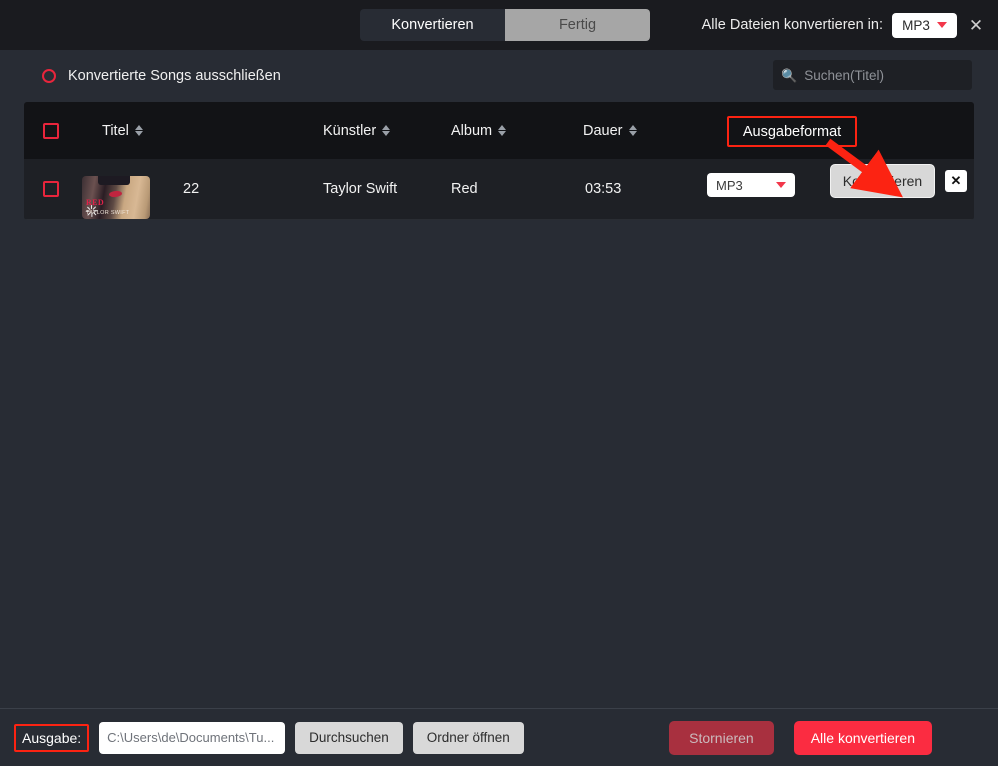  What do you see at coordinates (844, 75) in the screenshot?
I see `search-placeholder: Suchen(Titel)` at bounding box center [844, 75].